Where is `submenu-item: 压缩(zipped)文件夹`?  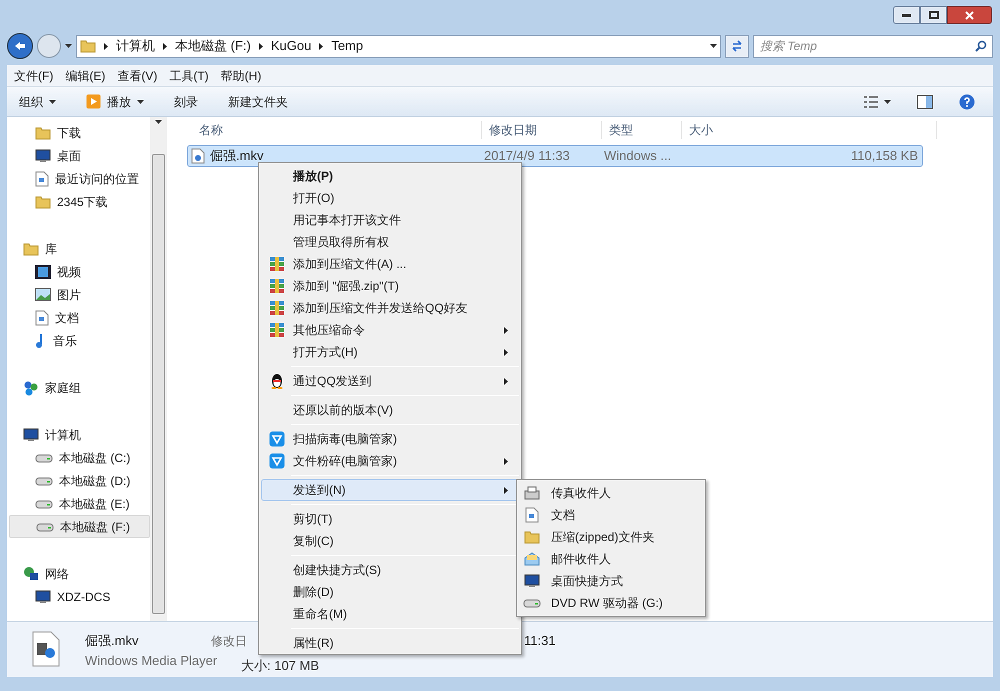
submenu-item: 压缩(zipped)文件夹 is located at coordinates (611, 537).